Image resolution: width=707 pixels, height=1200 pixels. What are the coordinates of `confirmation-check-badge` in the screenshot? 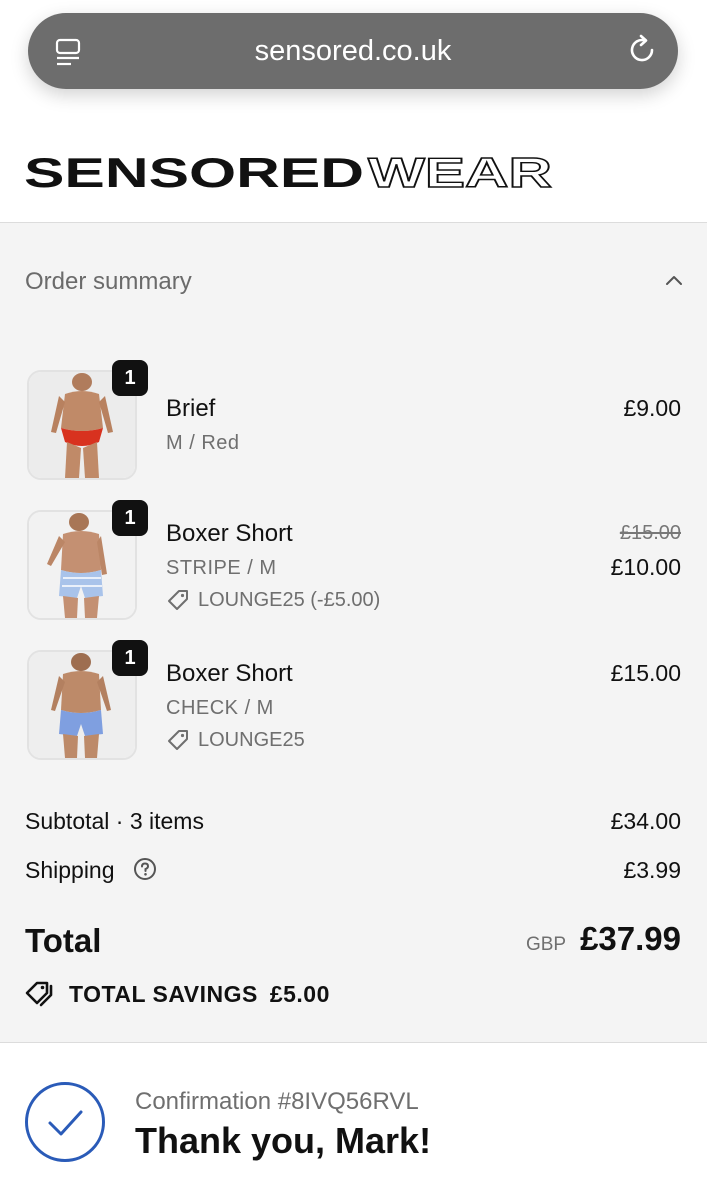 It's located at (65, 1122).